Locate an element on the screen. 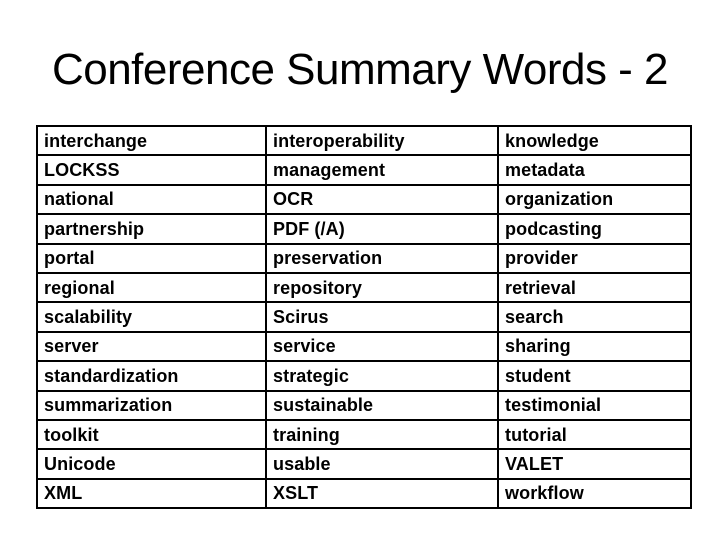 The height and width of the screenshot is (540, 720). table-row: regional repository retrieval is located at coordinates (364, 287).